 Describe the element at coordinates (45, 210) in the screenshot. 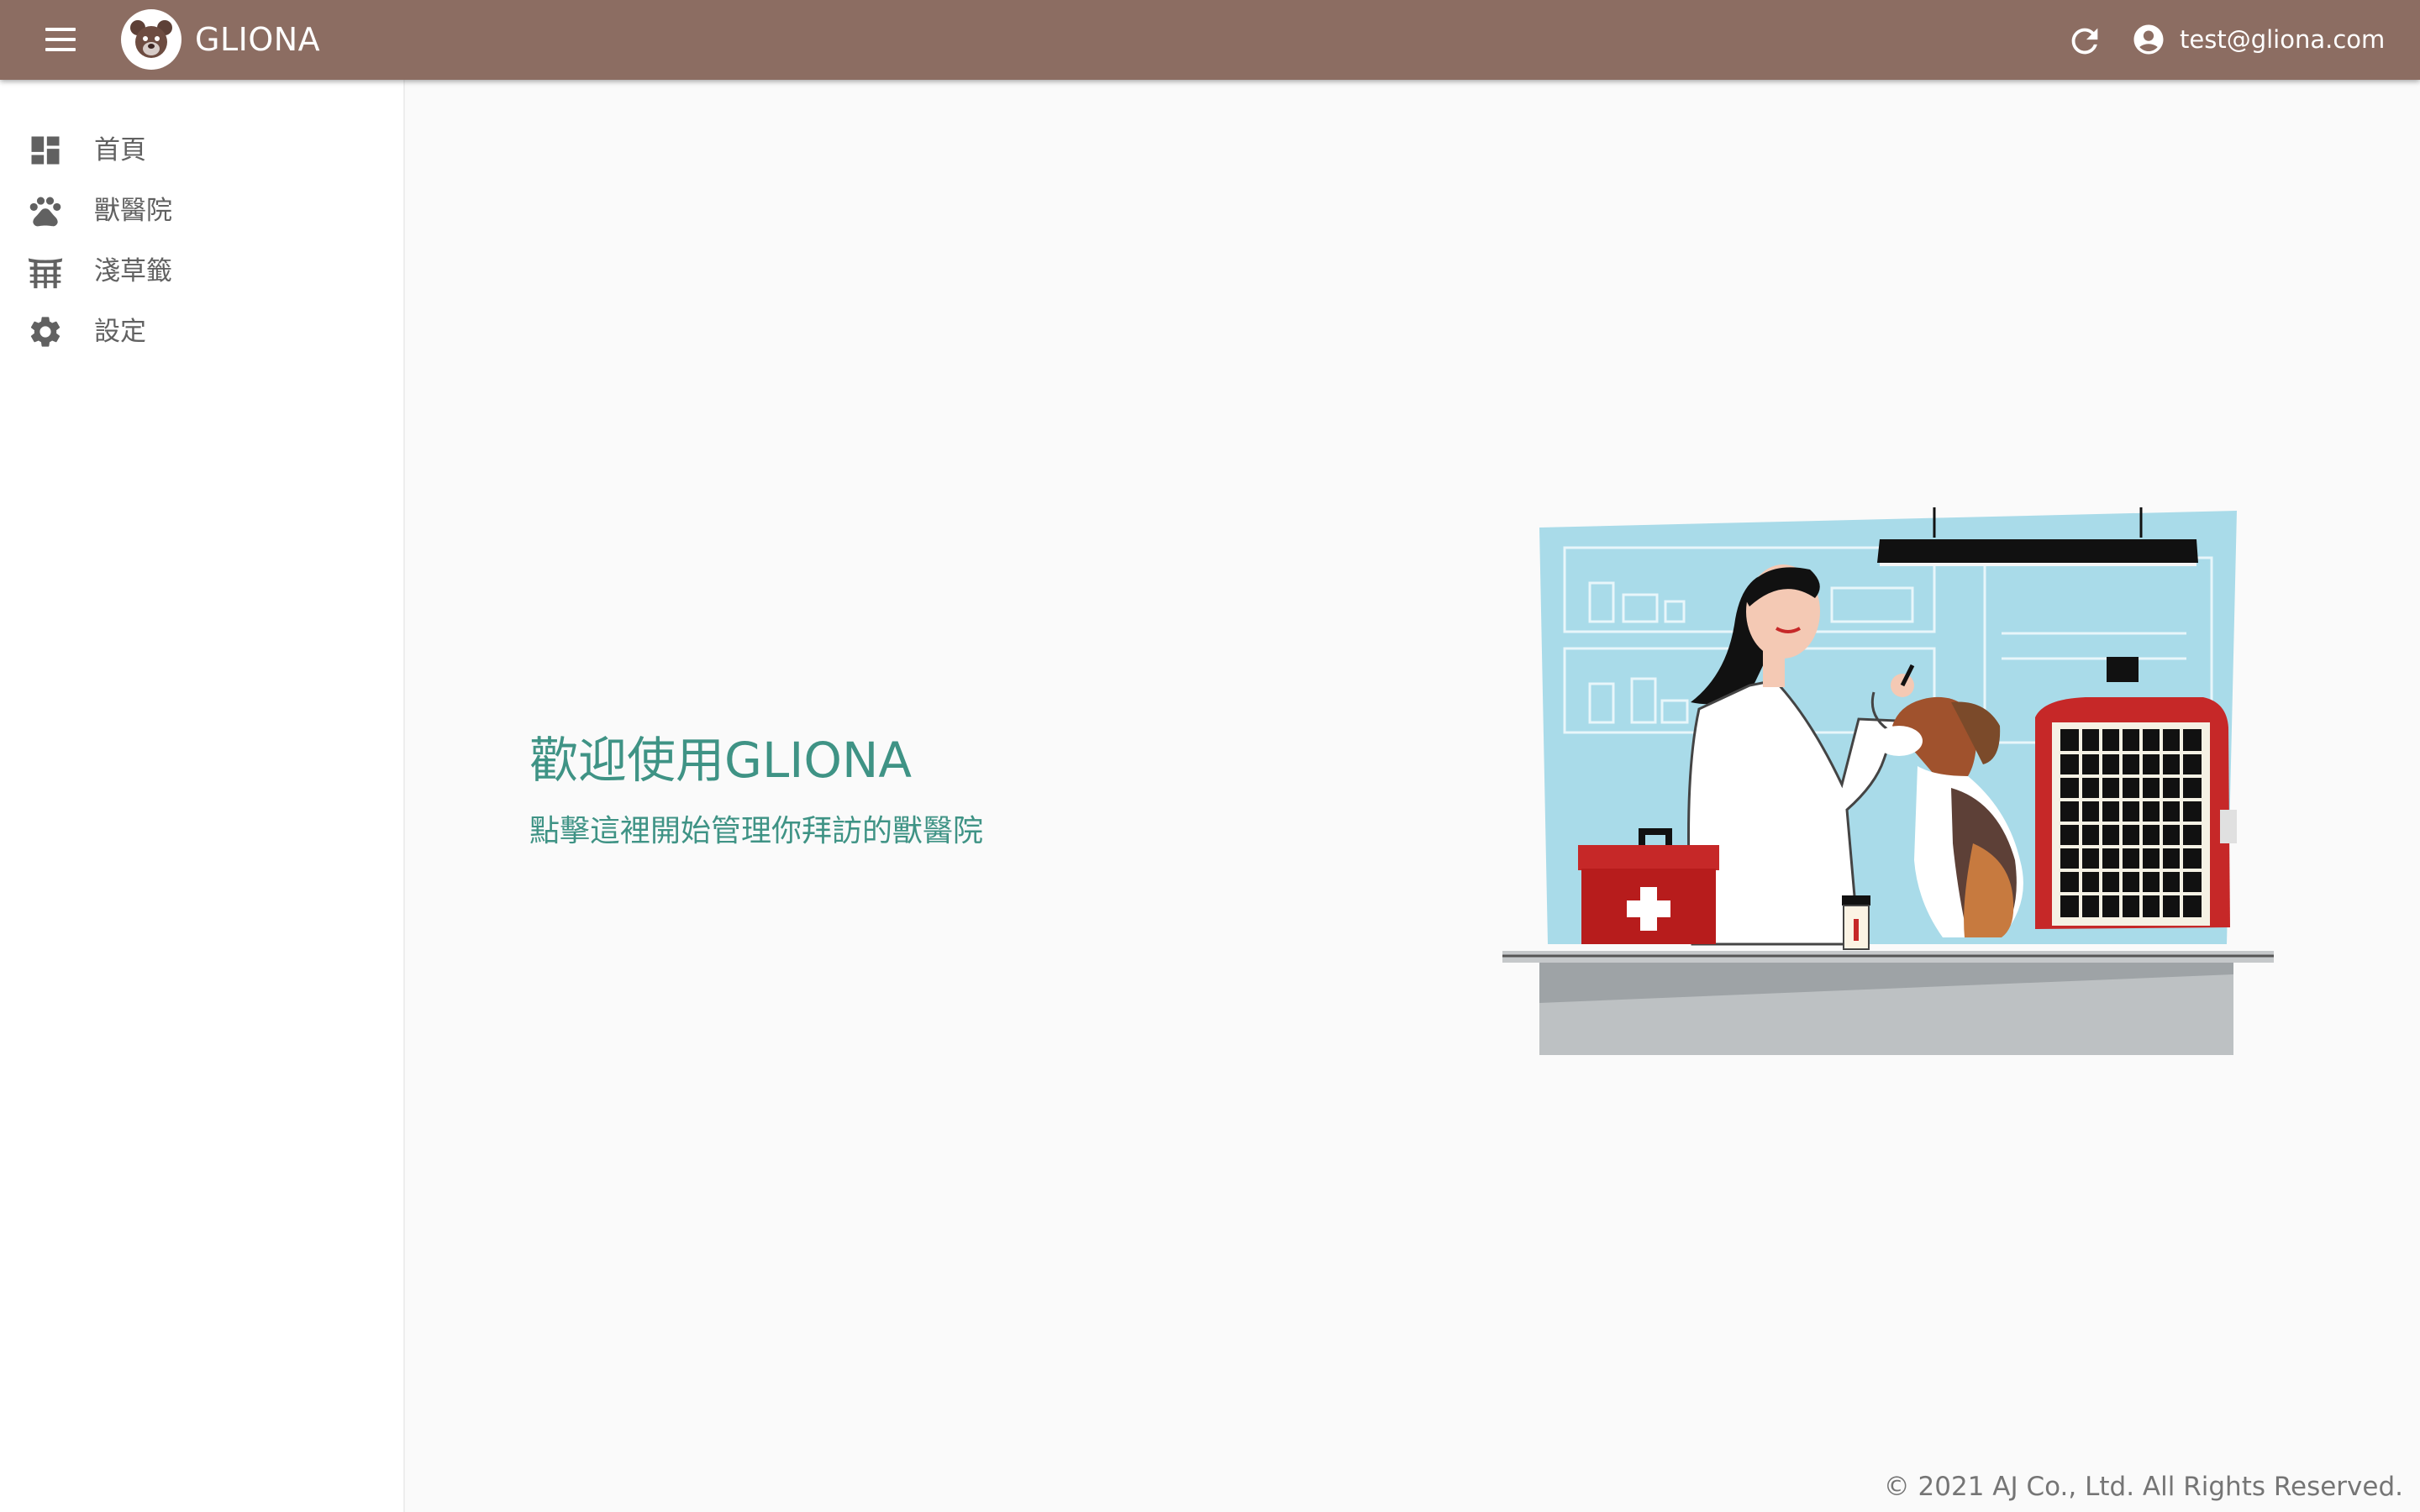

I see `paw-icon` at that location.